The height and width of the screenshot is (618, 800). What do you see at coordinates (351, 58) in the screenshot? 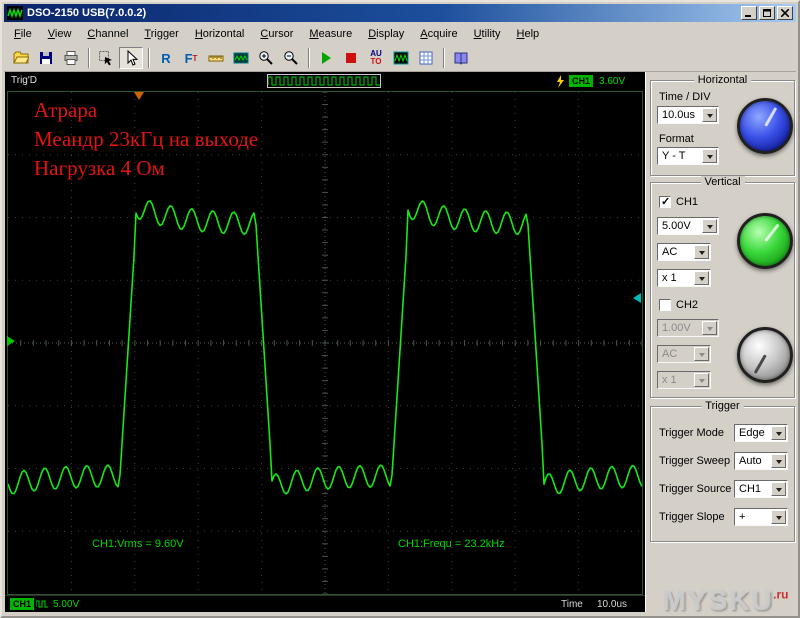
I see `toolbar-stop-button` at bounding box center [351, 58].